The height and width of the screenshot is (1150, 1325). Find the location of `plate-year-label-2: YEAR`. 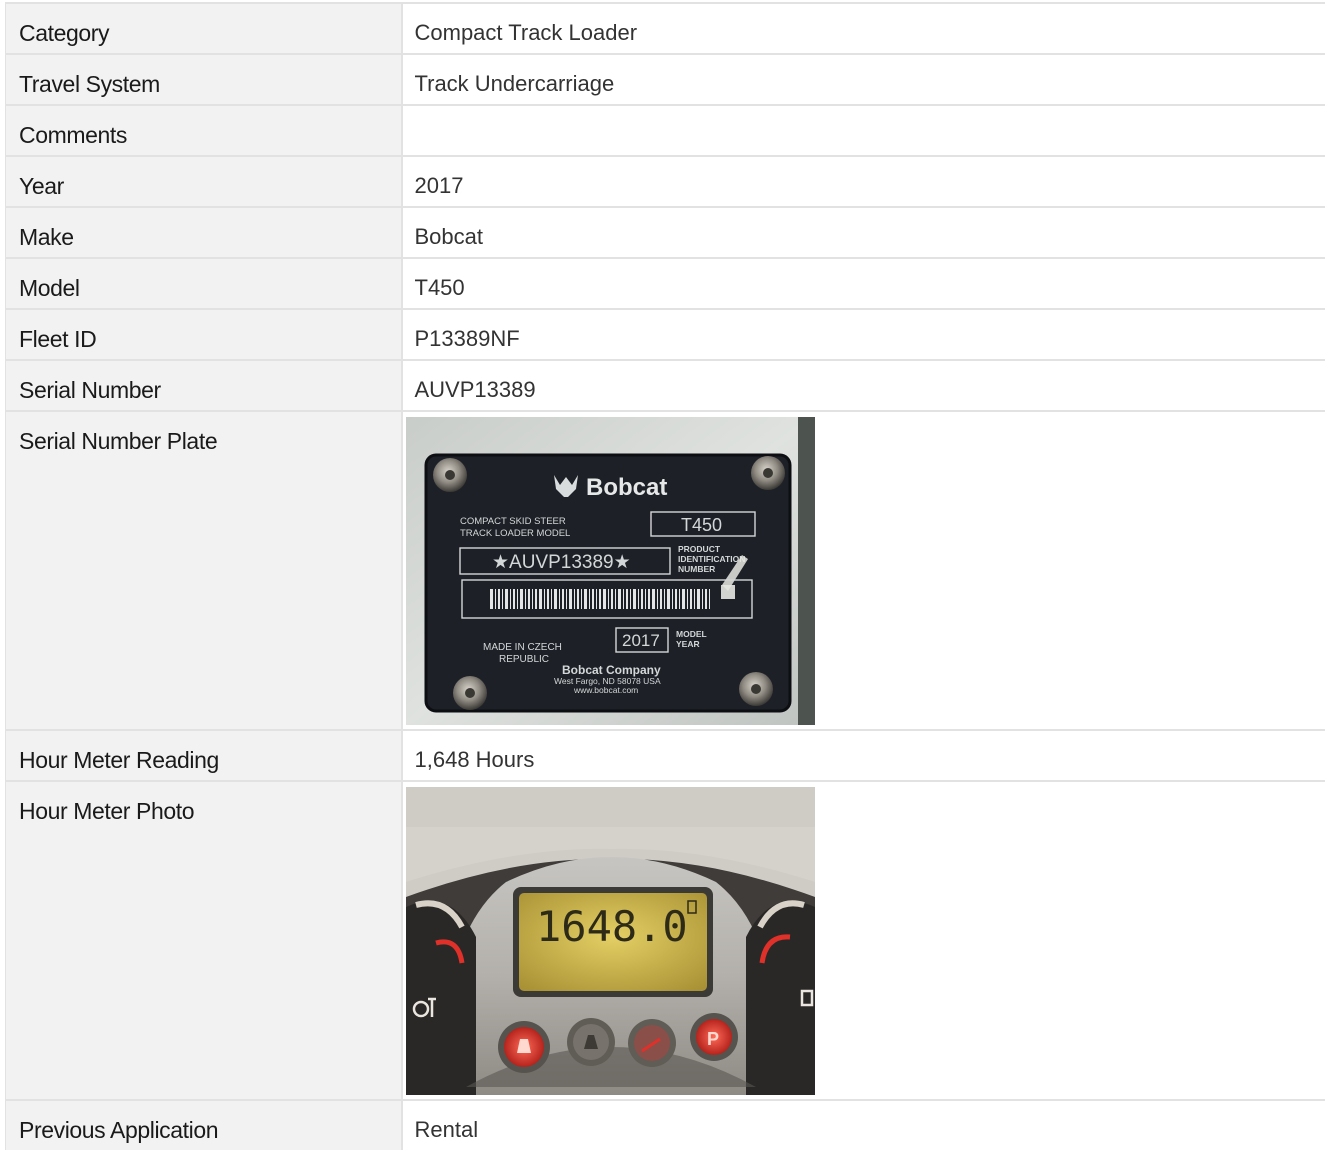

plate-year-label-2: YEAR is located at coordinates (688, 644).